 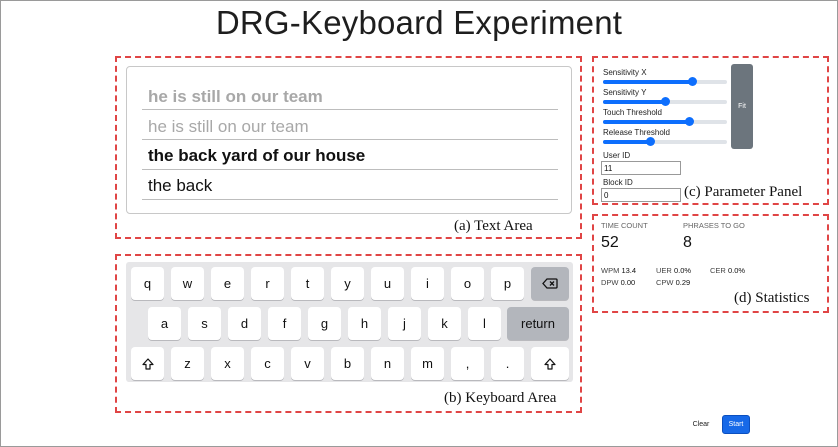 I want to click on uer-value: 0.0%, so click(x=682, y=270).